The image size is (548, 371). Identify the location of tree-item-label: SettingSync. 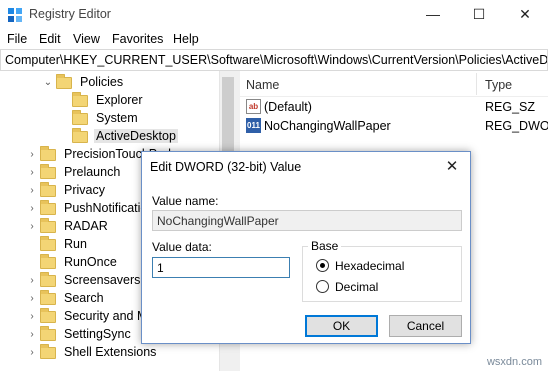
(97, 334).